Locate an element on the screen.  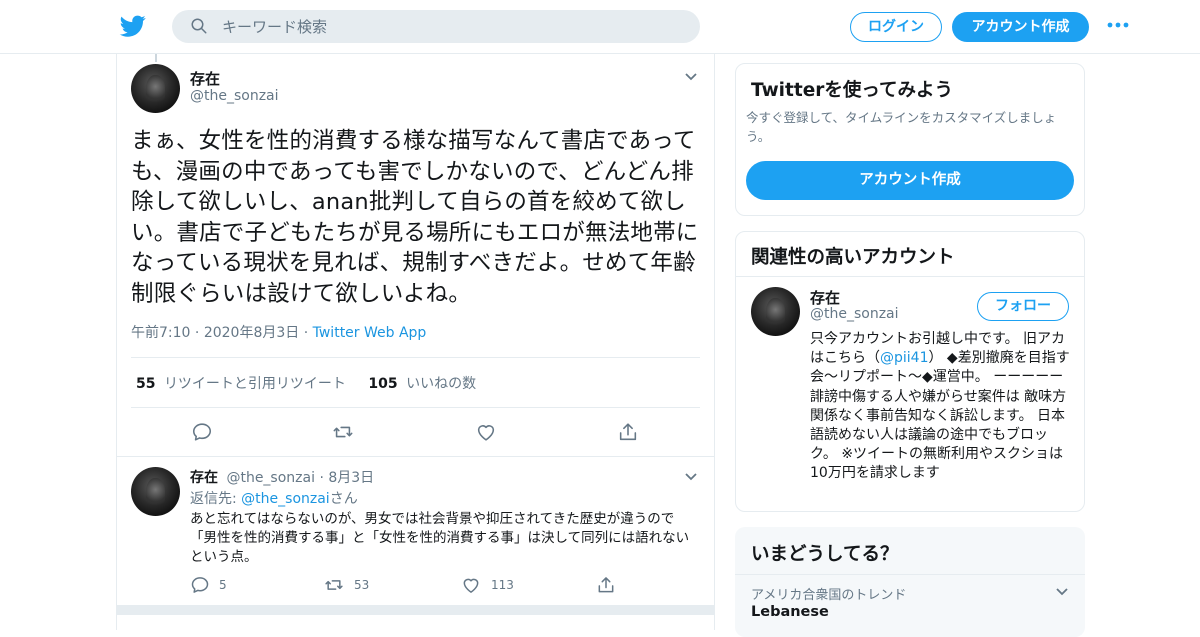
reply-reply-count: 5 is located at coordinates (223, 585).